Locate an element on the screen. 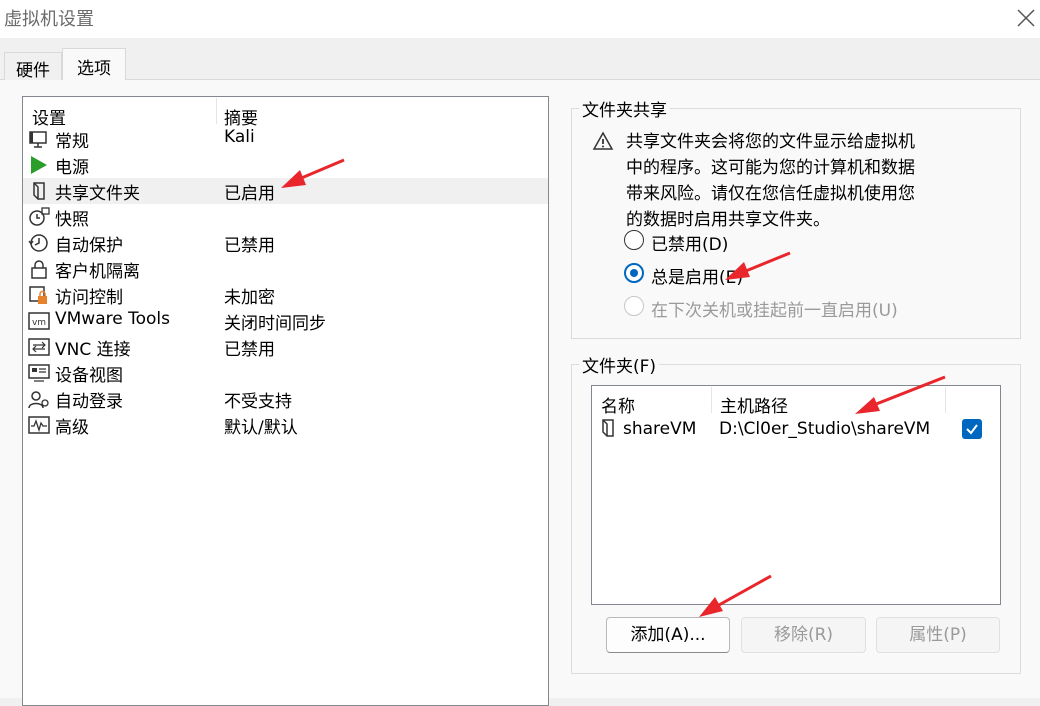 The image size is (1040, 706). settings-item-power: 电源 is located at coordinates (285, 165).